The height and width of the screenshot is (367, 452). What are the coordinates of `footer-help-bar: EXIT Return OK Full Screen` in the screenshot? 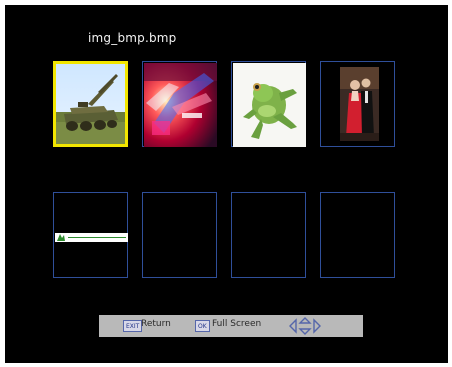 It's located at (231, 326).